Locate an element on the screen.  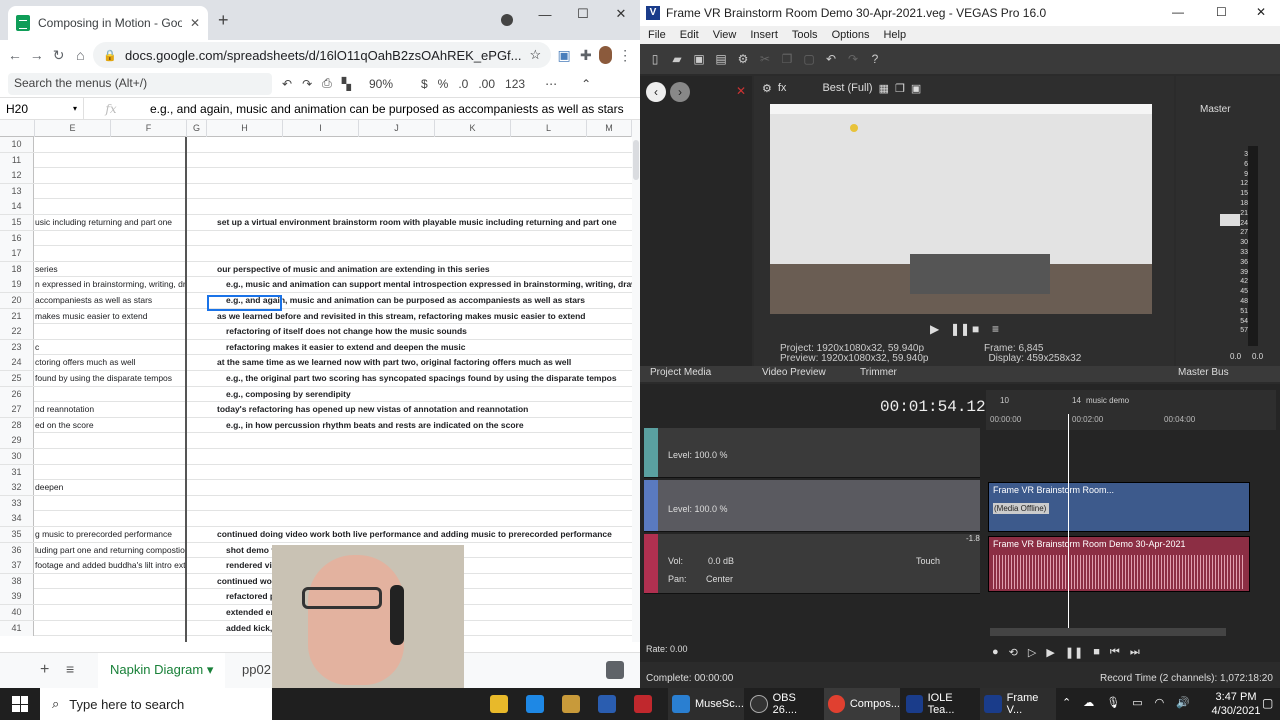
cell-e: usic including returning and part one is located at coordinates (110, 222).